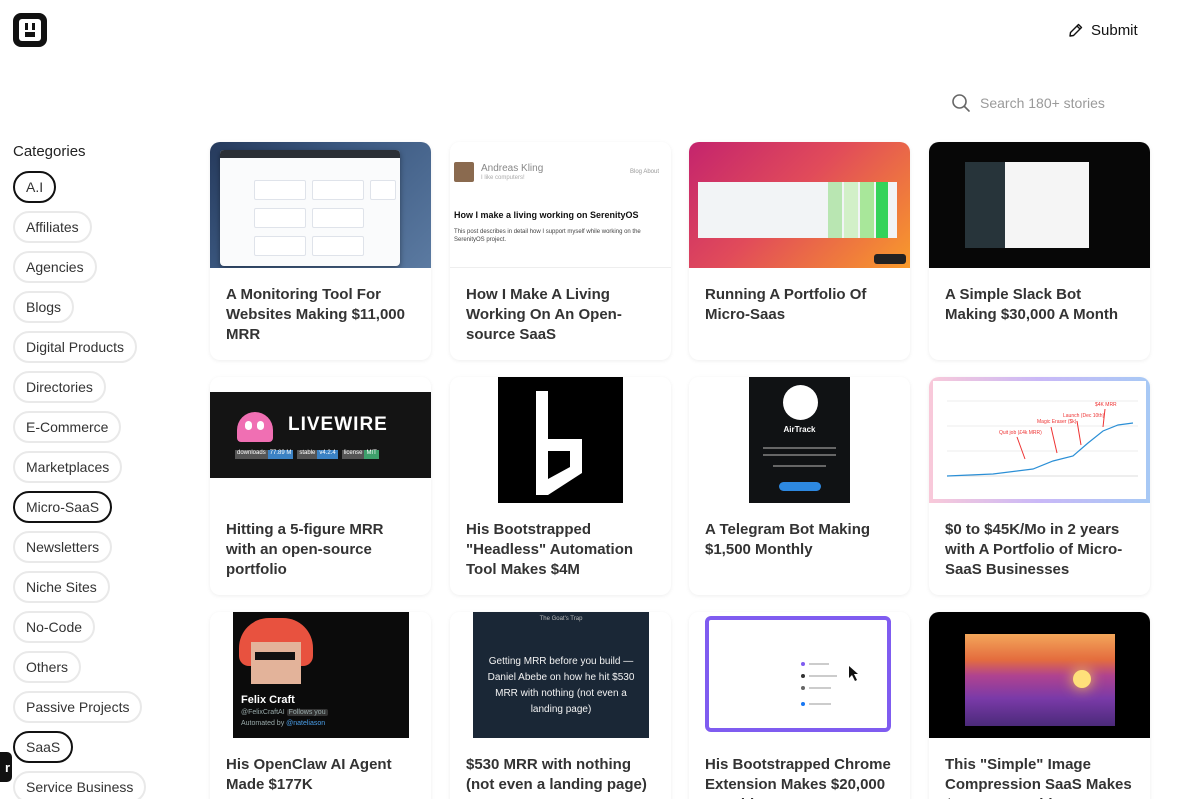  Describe the element at coordinates (264, 454) in the screenshot. I see `badge-downloads: downloads 77.89 M` at that location.